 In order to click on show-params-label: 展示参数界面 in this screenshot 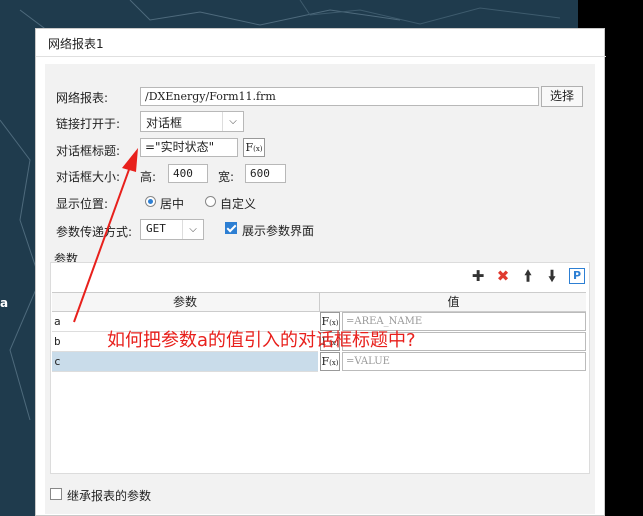, I will do `click(278, 231)`.